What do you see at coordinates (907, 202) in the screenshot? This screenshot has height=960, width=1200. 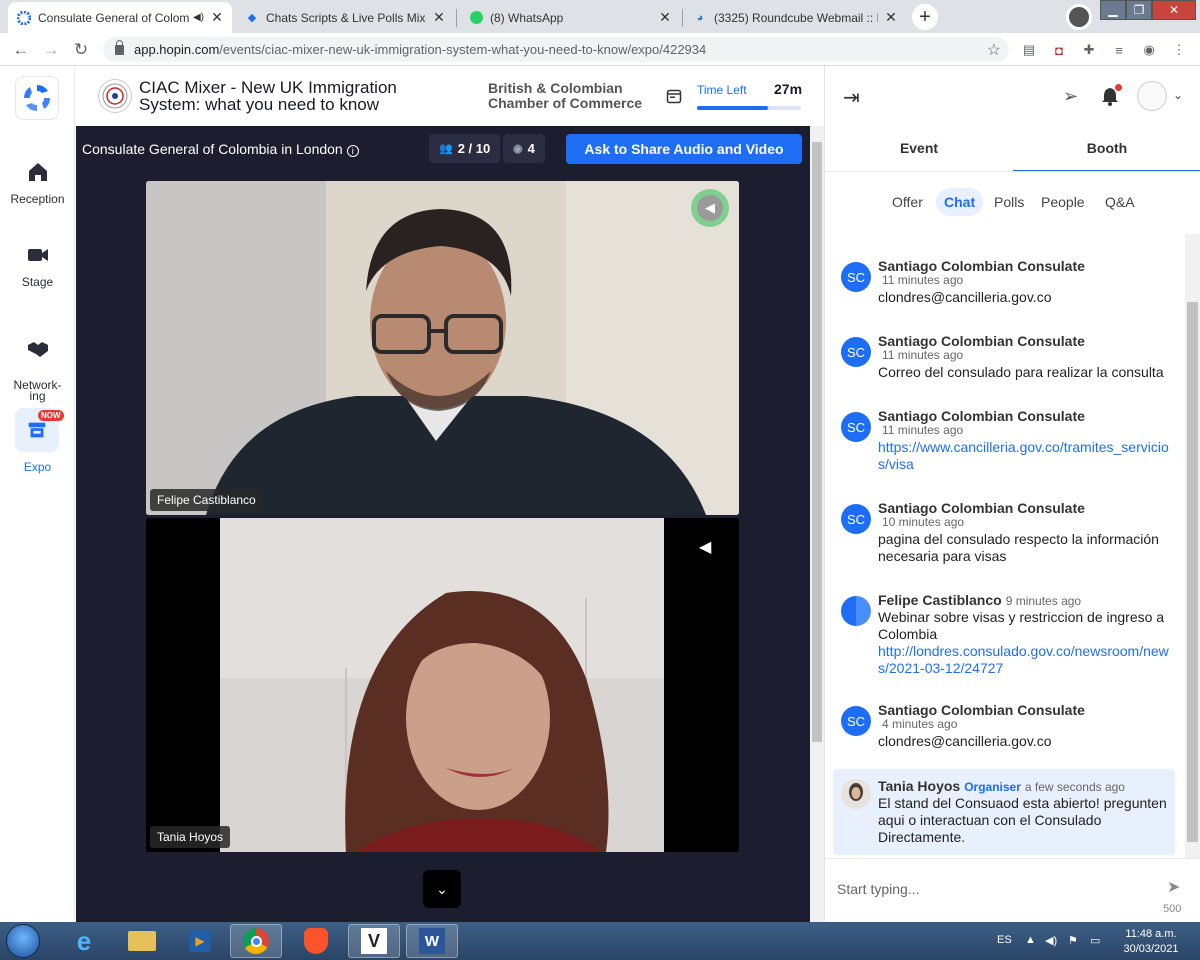 I see `subtab-offer: Offer` at bounding box center [907, 202].